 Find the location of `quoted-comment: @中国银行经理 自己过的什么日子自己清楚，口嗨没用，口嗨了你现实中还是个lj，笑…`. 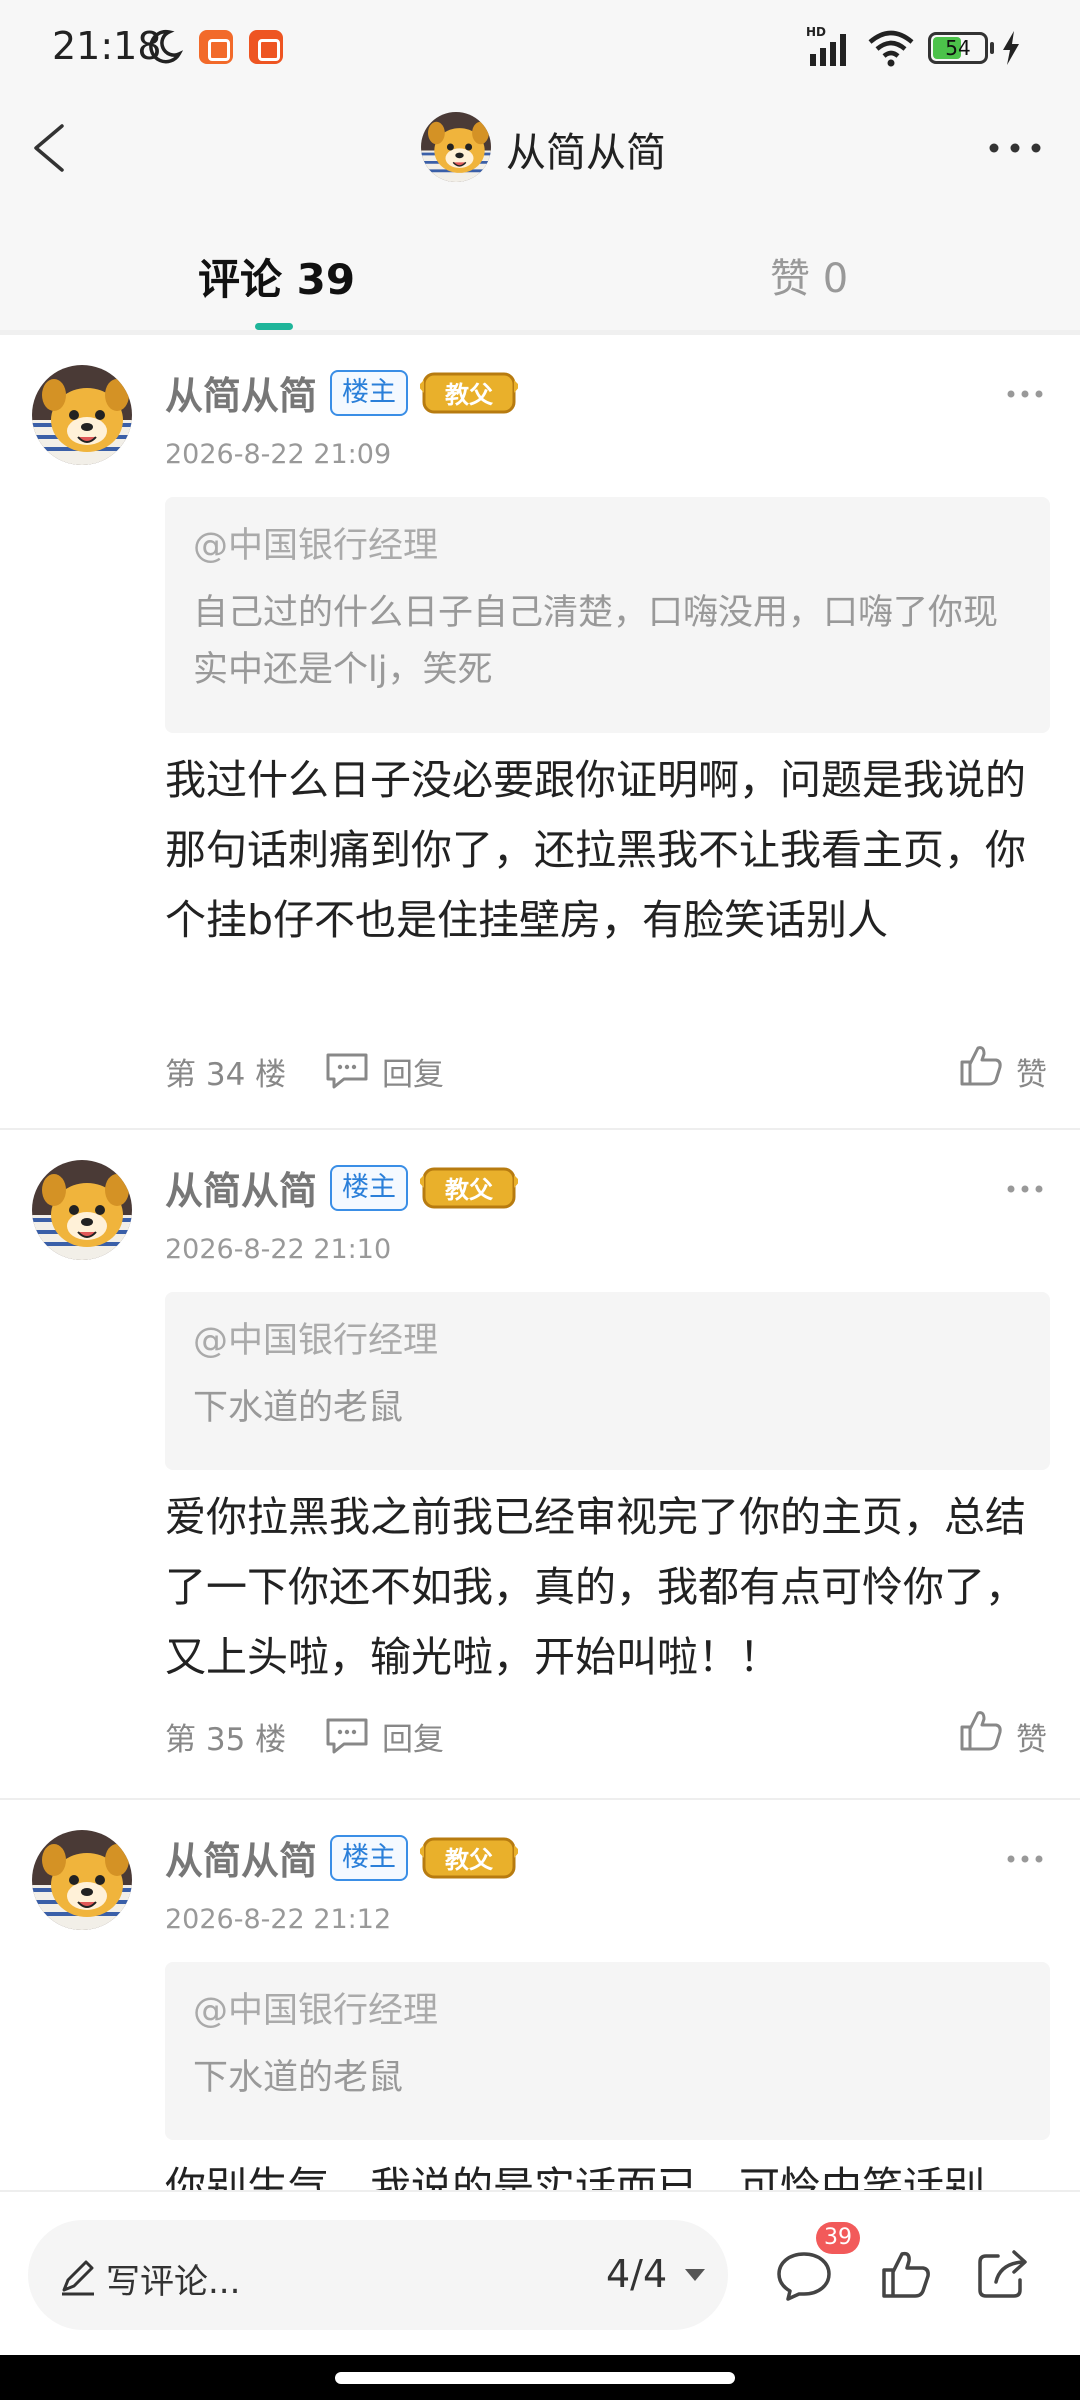

quoted-comment: @中国银行经理 自己过的什么日子自己清楚，口嗨没用，口嗨了你现实中还是个lj，笑… is located at coordinates (607, 615).